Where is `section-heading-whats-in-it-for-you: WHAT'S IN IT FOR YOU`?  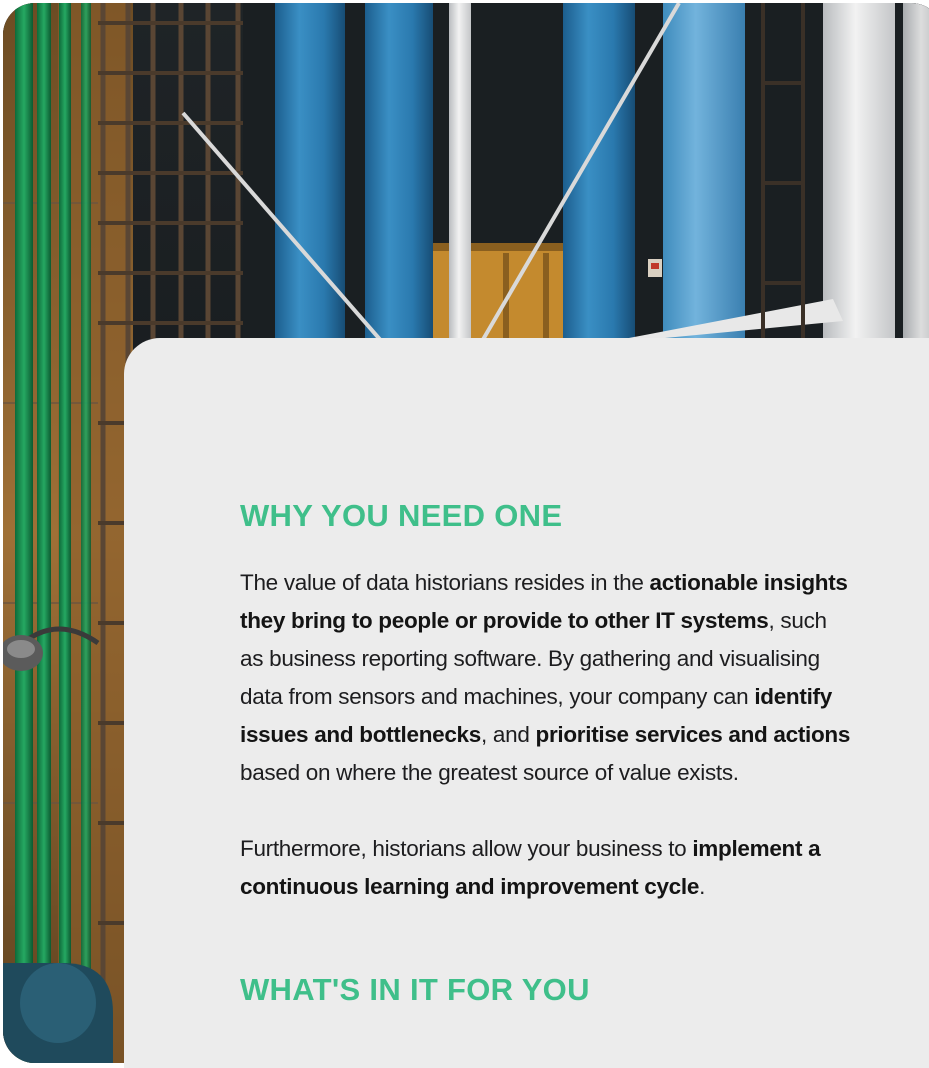
section-heading-whats-in-it-for-you: WHAT'S IN IT FOR YOU is located at coordinates (415, 989).